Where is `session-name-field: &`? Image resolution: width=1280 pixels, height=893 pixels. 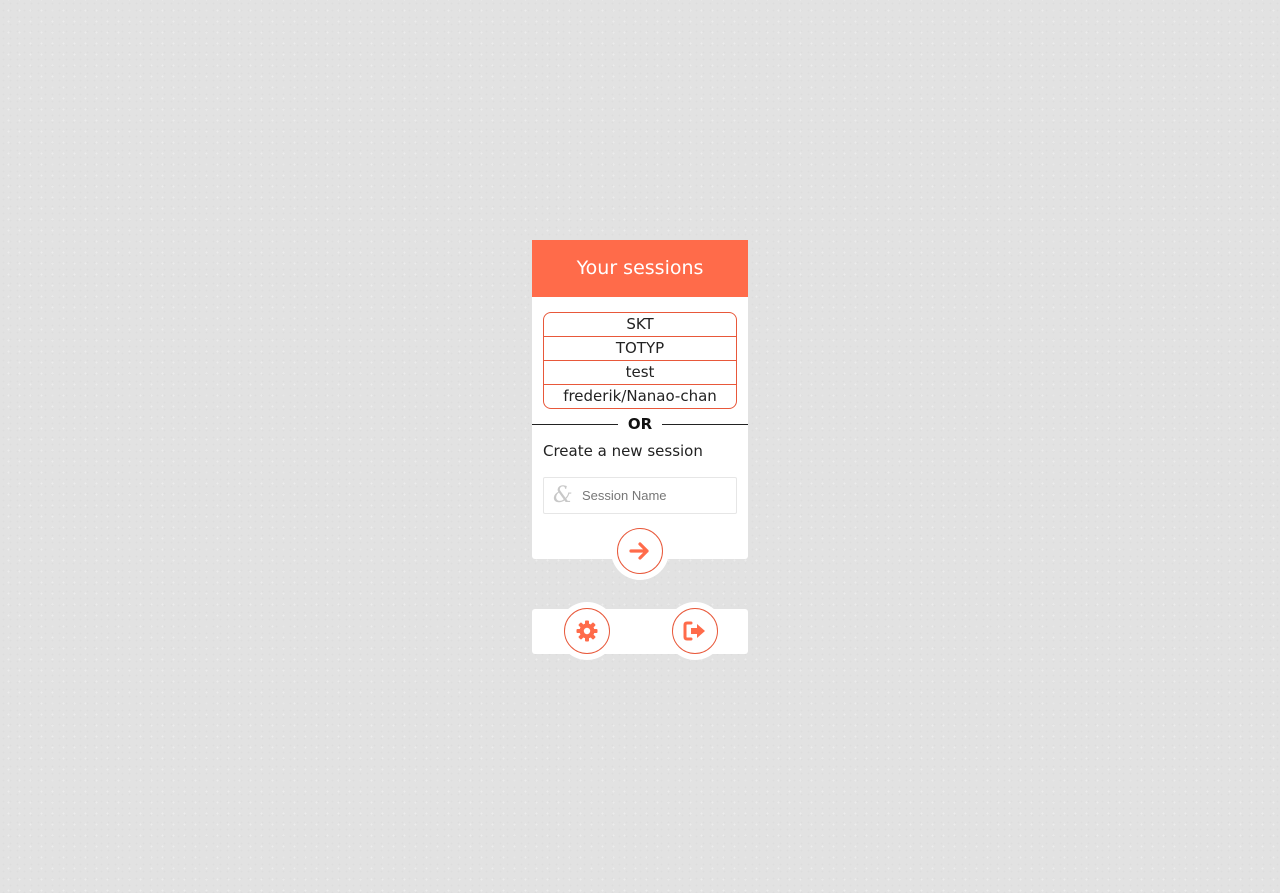 session-name-field: & is located at coordinates (640, 495).